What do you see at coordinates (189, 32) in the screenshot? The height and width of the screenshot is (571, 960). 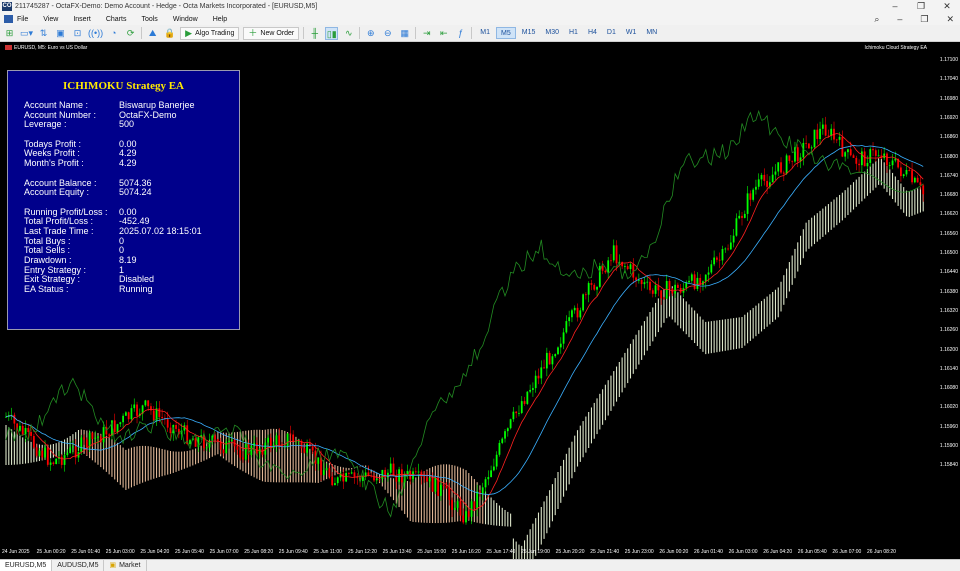 I see `play-icon: ▶` at bounding box center [189, 32].